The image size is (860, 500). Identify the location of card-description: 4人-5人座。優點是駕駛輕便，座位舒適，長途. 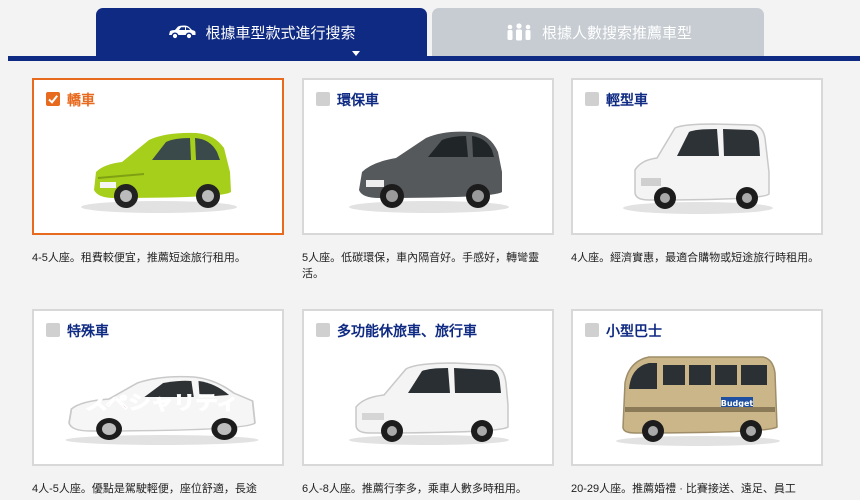
(144, 489).